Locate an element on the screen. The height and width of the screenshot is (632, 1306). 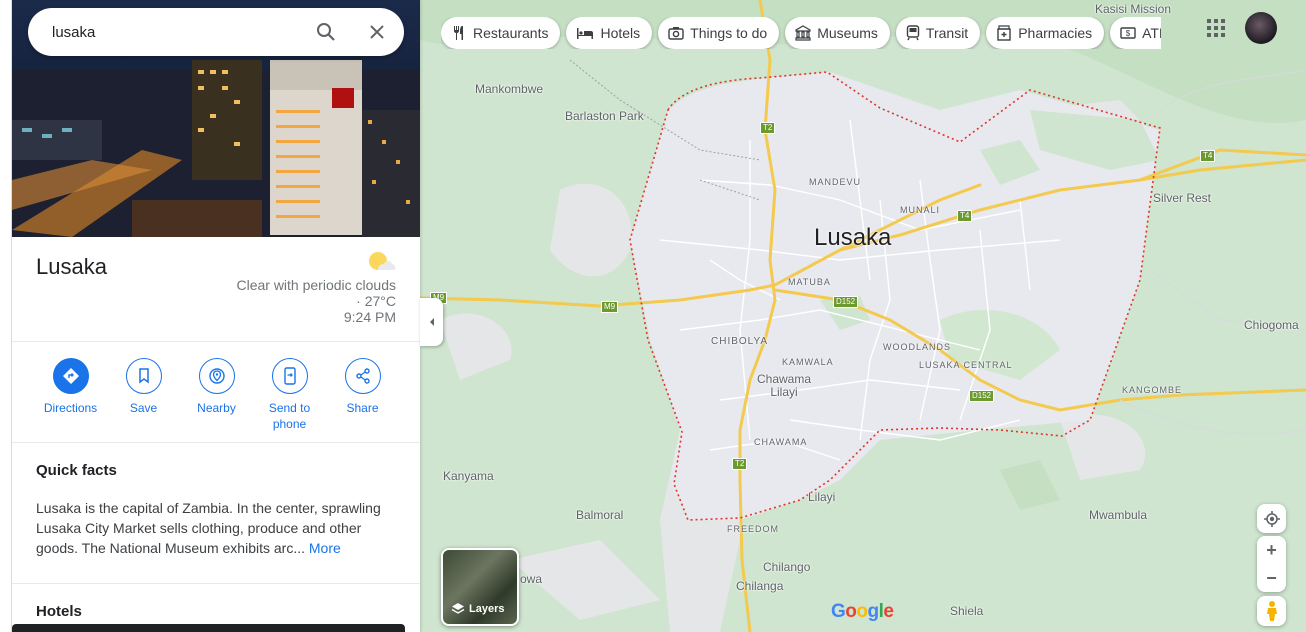
map-label-kanyama: Kanyama is located at coordinates (468, 476).